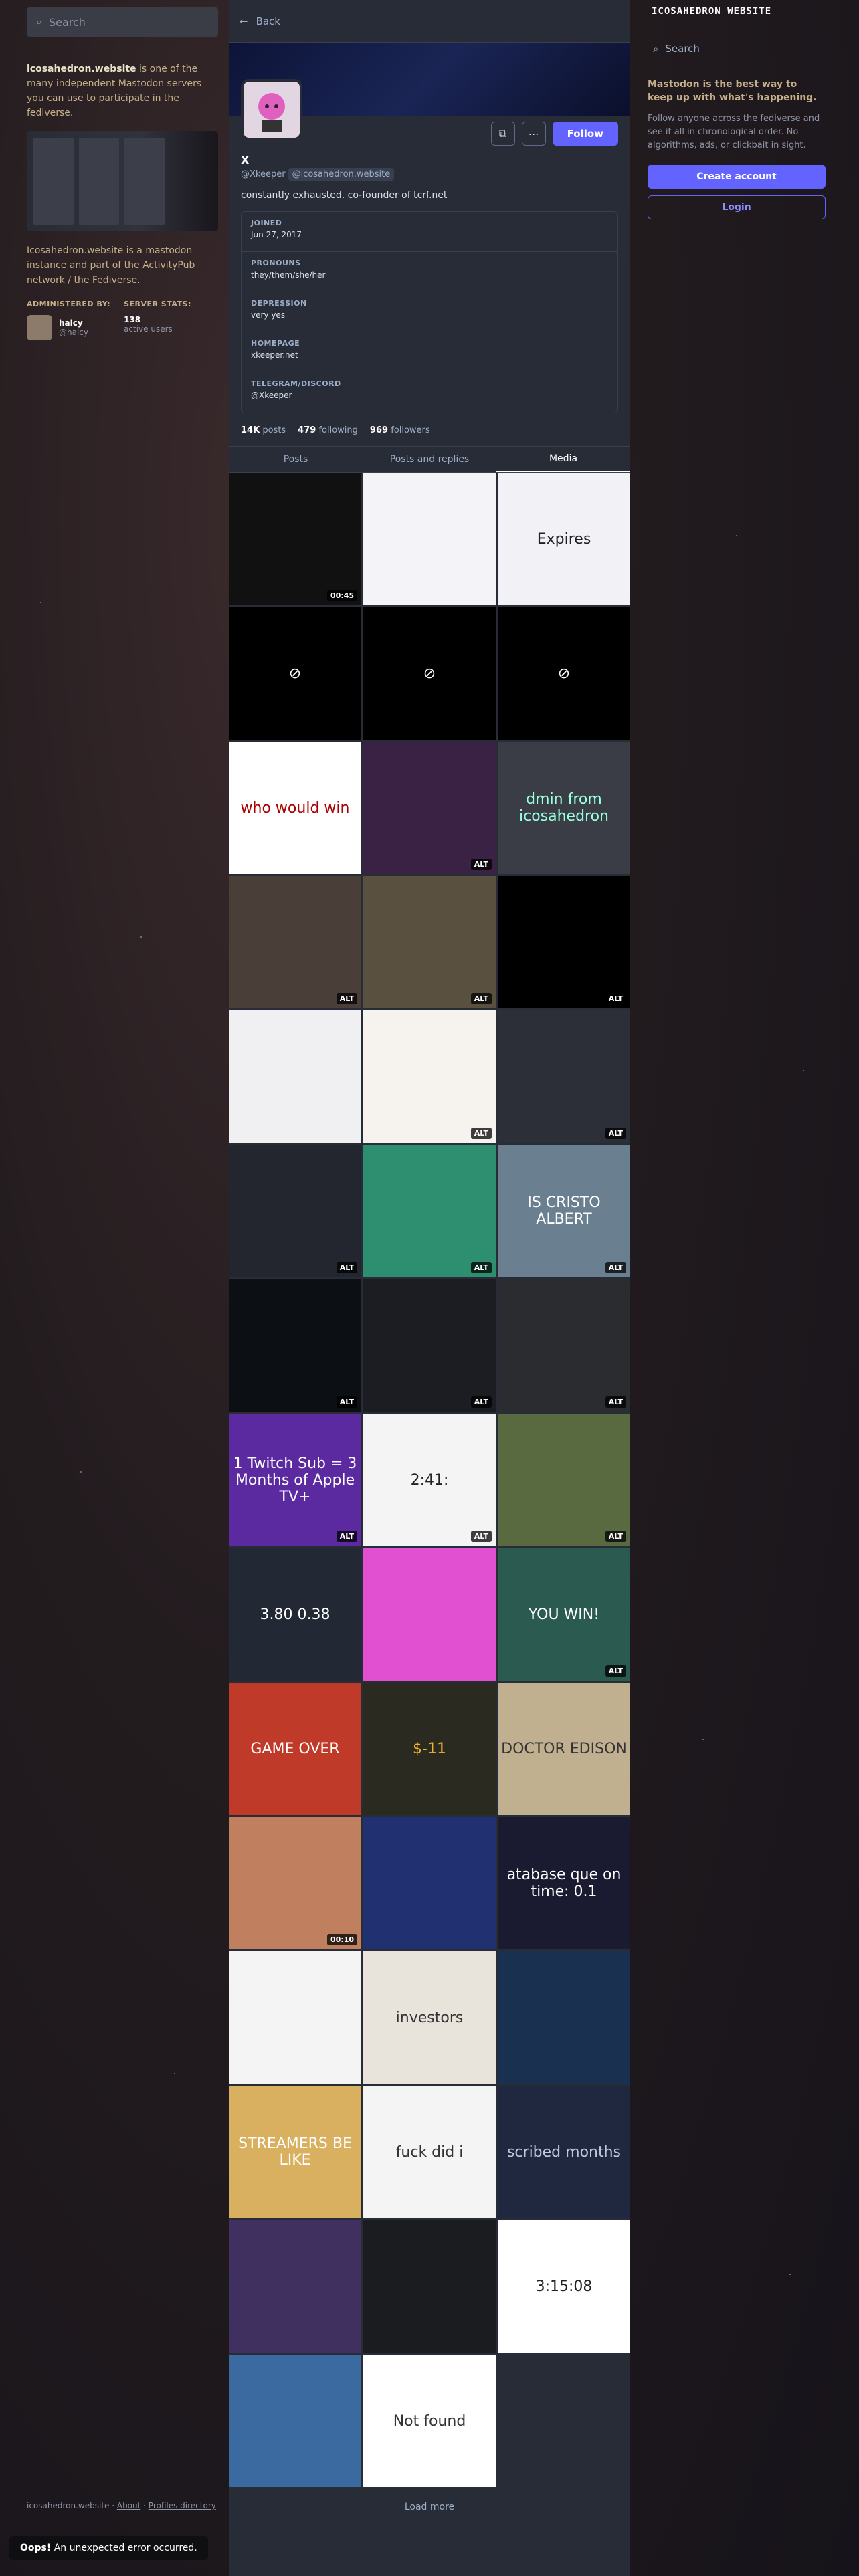 This screenshot has width=859, height=2576. I want to click on more-options-icon: ⋯, so click(533, 134).